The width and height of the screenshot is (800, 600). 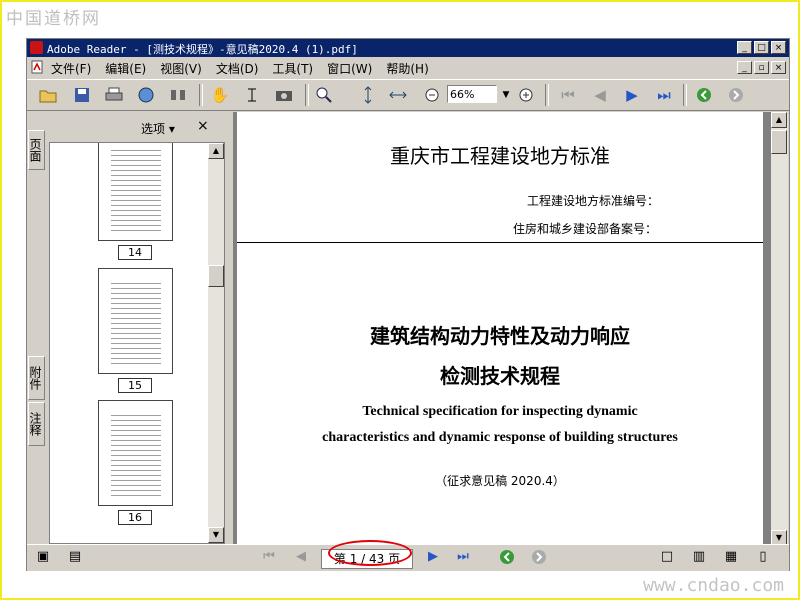 I want to click on adobe-reader-icon, so click(x=36, y=47).